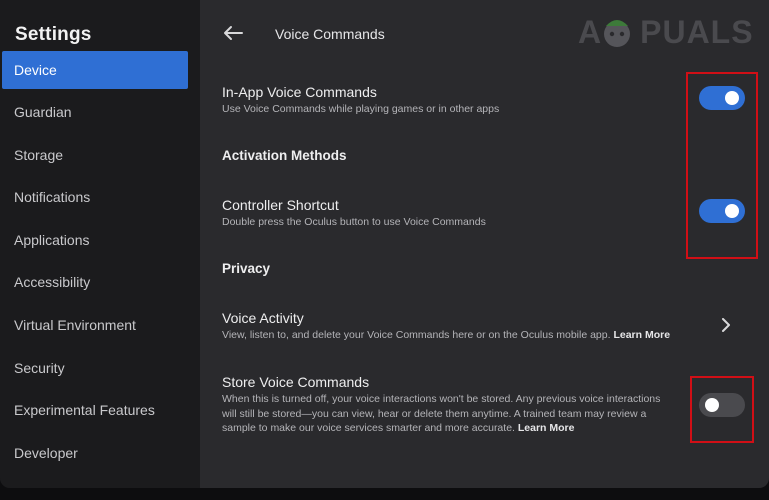 The height and width of the screenshot is (500, 769). Describe the element at coordinates (641, 335) in the screenshot. I see `voice-activity-learn-more-link: Learn More` at that location.